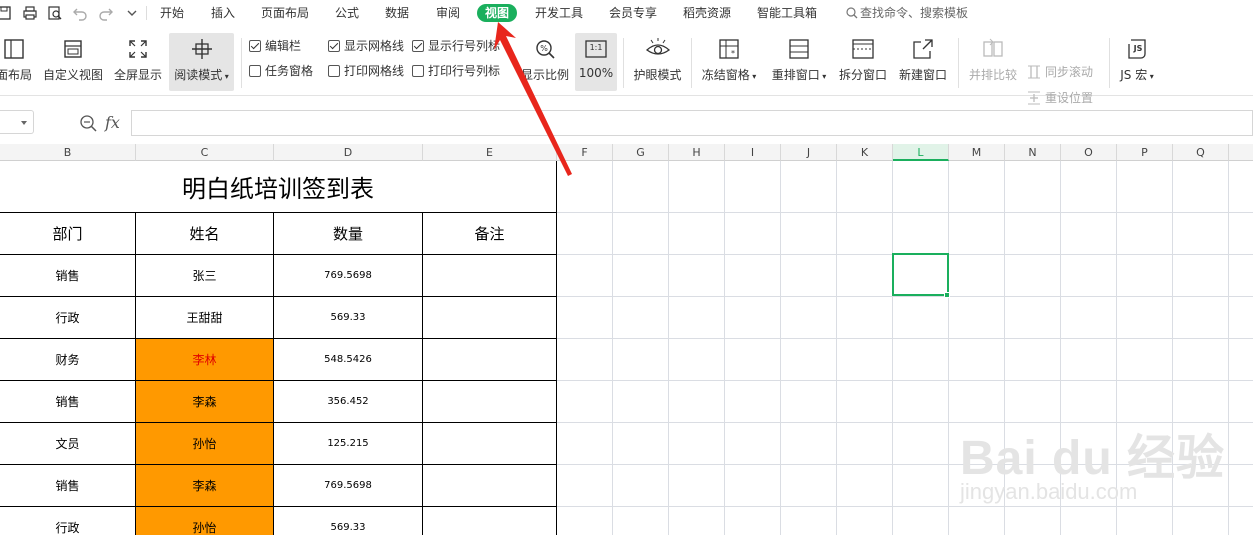 This screenshot has width=1253, height=535. I want to click on page-layout-view-button: 面布局, so click(17, 62).